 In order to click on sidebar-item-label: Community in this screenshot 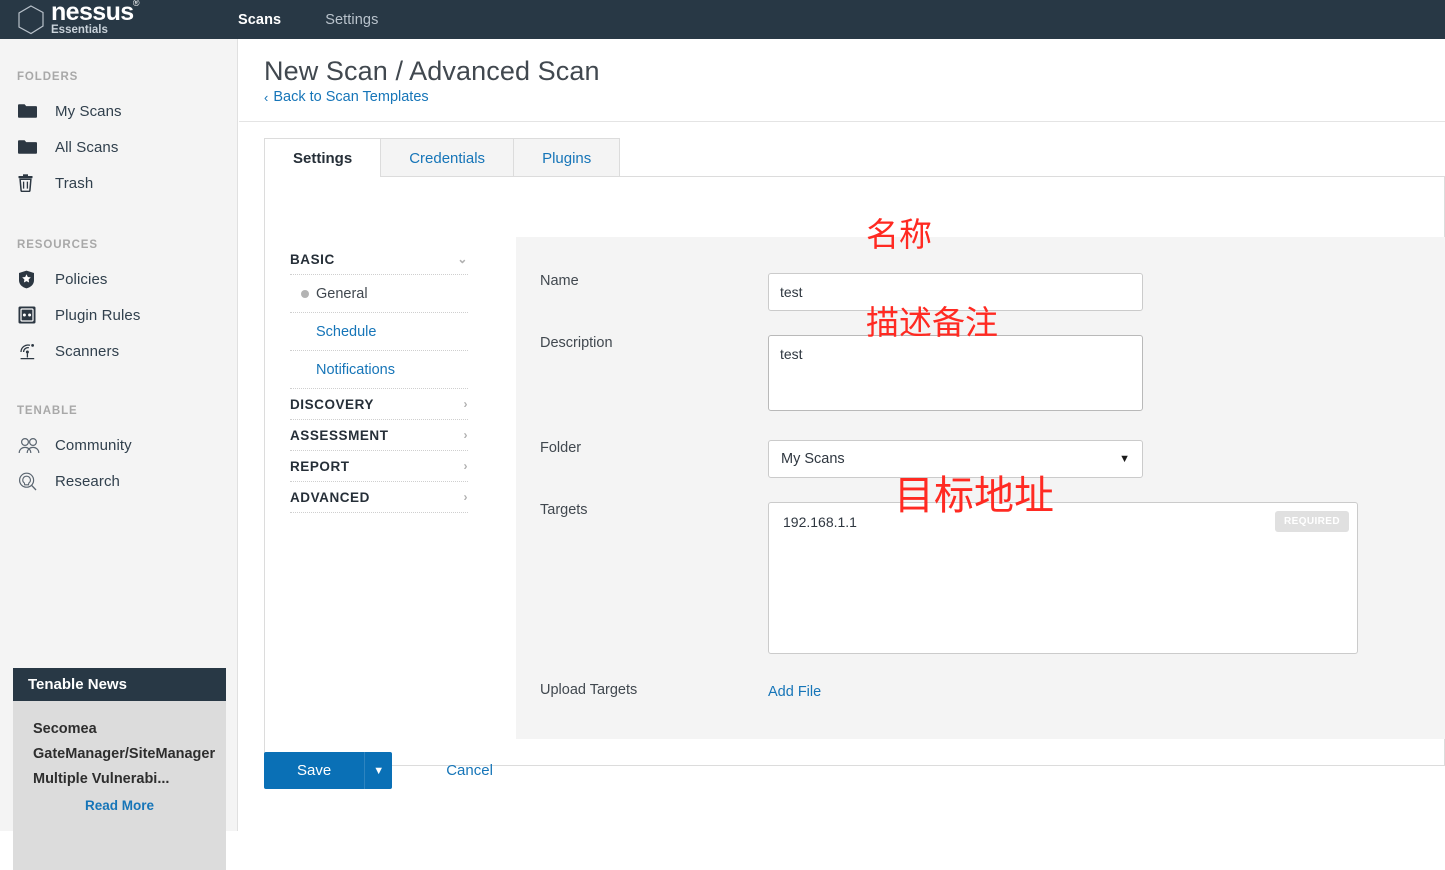, I will do `click(93, 445)`.